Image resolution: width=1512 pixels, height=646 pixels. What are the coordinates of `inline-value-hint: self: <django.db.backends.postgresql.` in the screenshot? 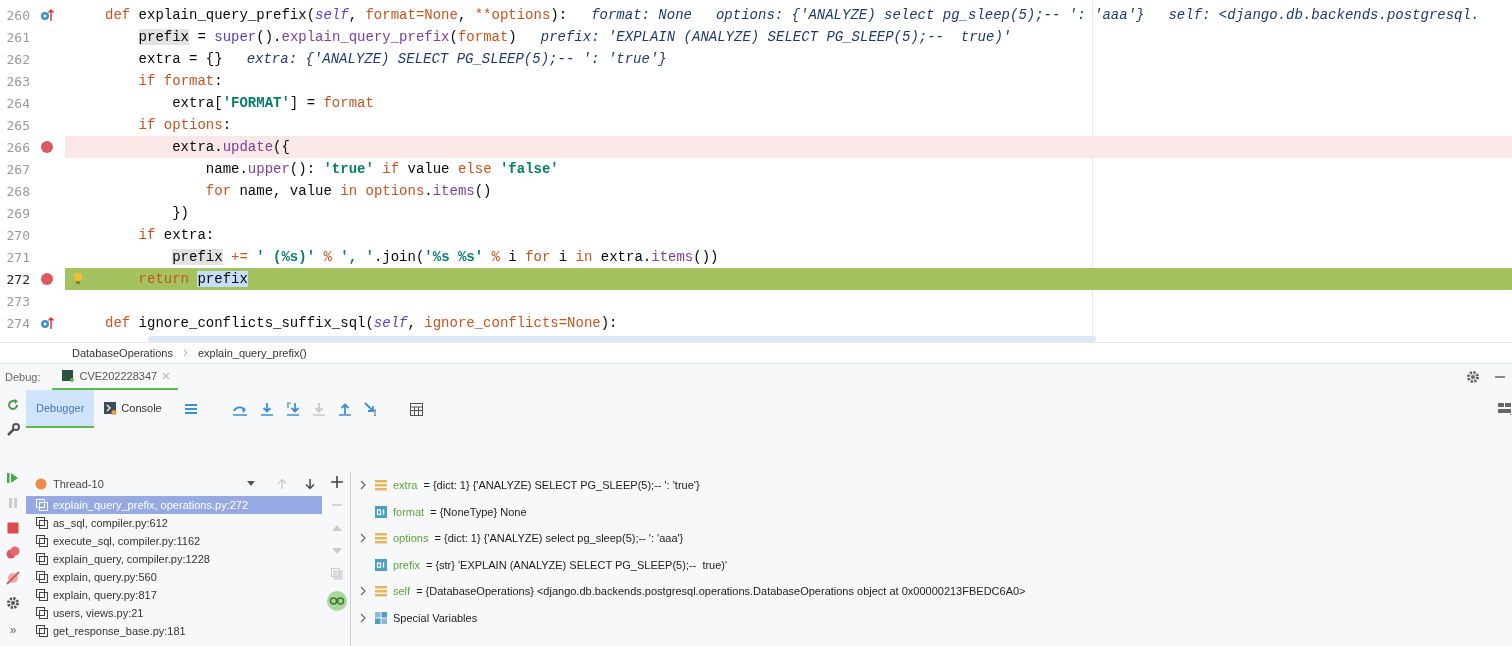 It's located at (1324, 15).